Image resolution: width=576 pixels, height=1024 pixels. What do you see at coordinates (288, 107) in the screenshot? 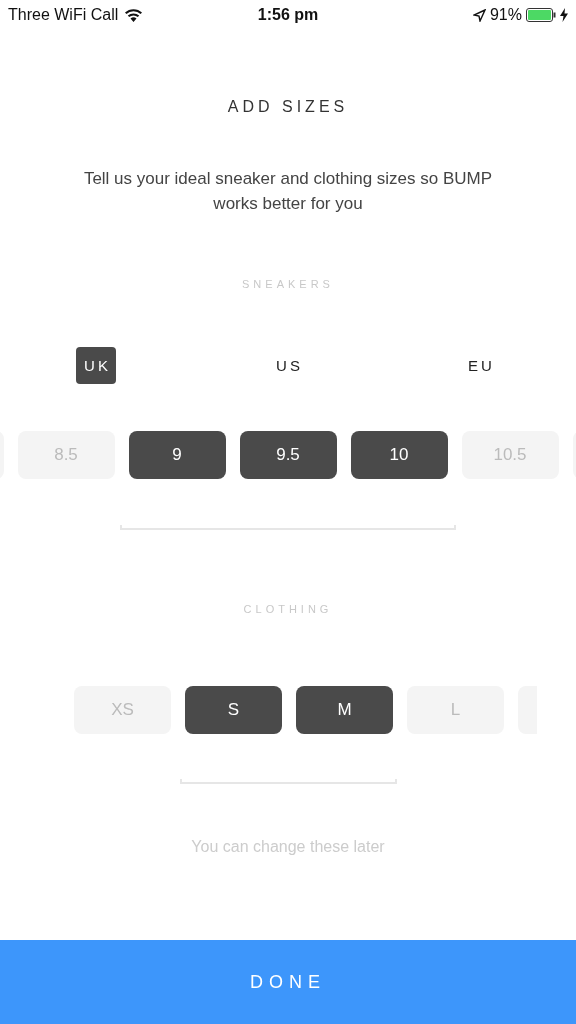
I see `page-title: ADD SIZES` at bounding box center [288, 107].